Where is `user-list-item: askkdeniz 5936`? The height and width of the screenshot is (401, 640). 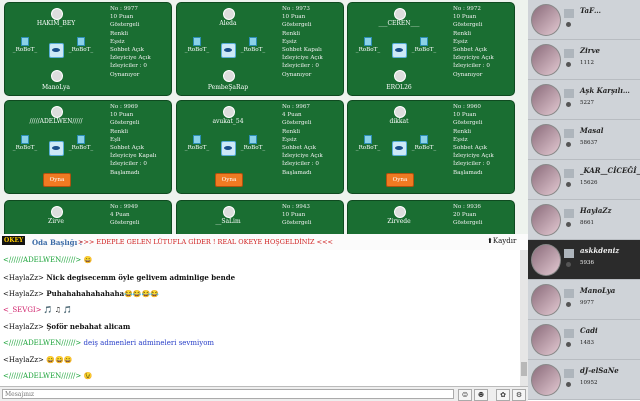
user-list-item: askkdeniz 5936 is located at coordinates (584, 260).